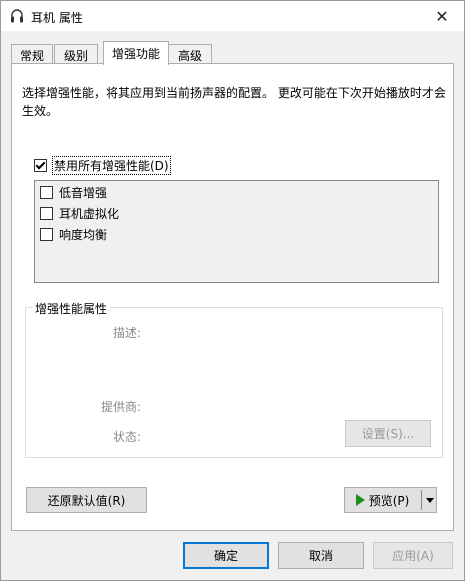  I want to click on preview-label: 预览(P), so click(389, 500).